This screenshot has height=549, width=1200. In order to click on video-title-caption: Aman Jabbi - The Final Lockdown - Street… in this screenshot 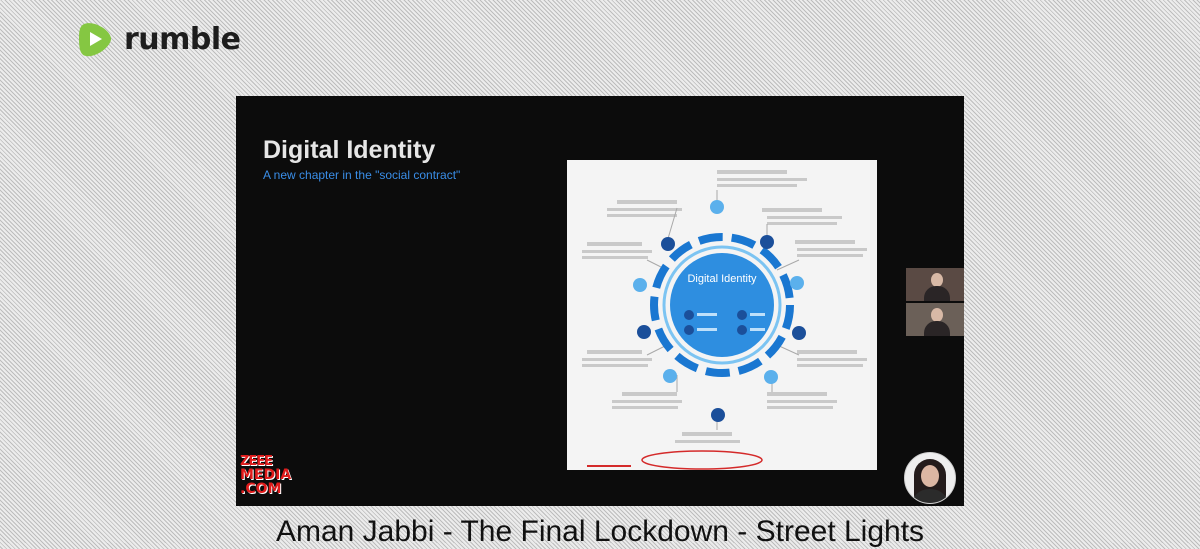, I will do `click(600, 531)`.